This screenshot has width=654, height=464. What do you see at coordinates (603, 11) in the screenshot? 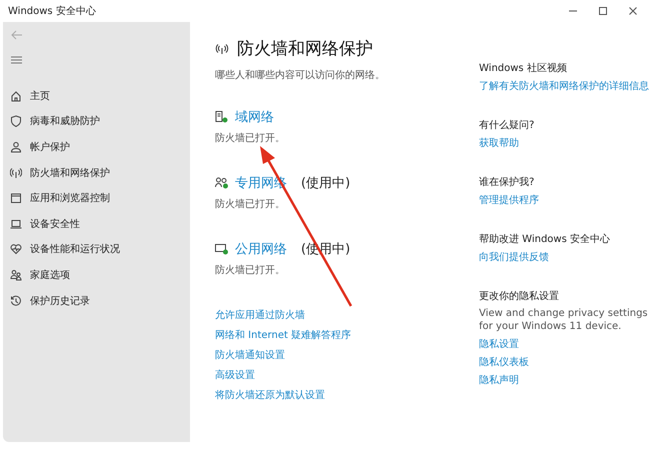
I see `maximize-icon` at bounding box center [603, 11].